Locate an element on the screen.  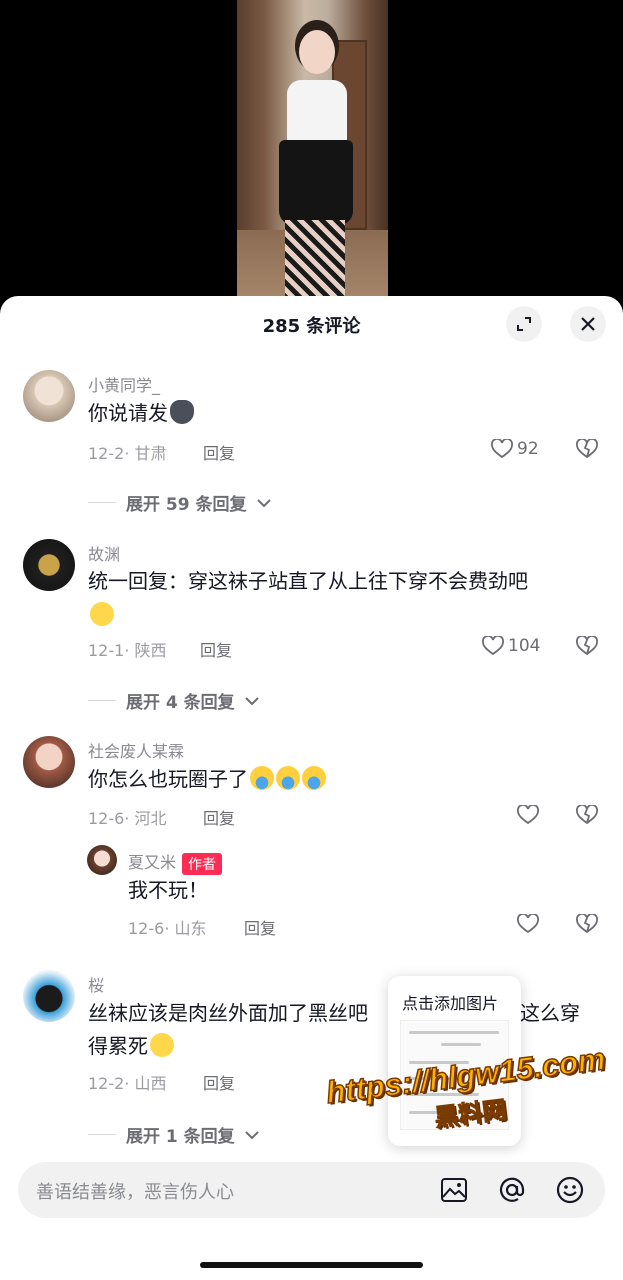
emoji-icon is located at coordinates (570, 1190).